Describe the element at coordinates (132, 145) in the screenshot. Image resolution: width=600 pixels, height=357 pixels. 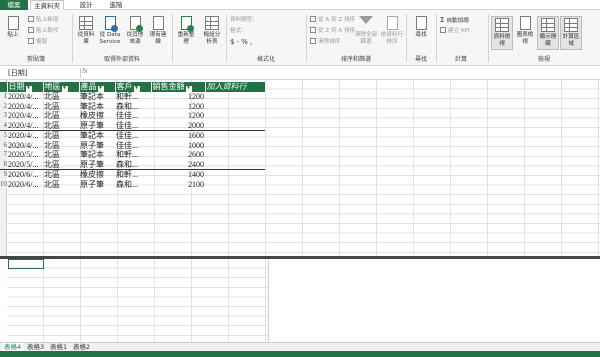
I see `table-row: 6 2020/4/... 北區 原子筆 佳佳... 1000` at that location.